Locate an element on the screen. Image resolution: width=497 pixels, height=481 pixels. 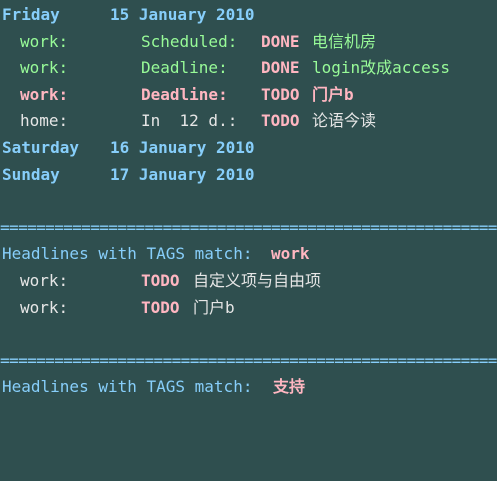
tags-match-entry: work: TODO 自定义项与自由项 is located at coordinates (248, 281).